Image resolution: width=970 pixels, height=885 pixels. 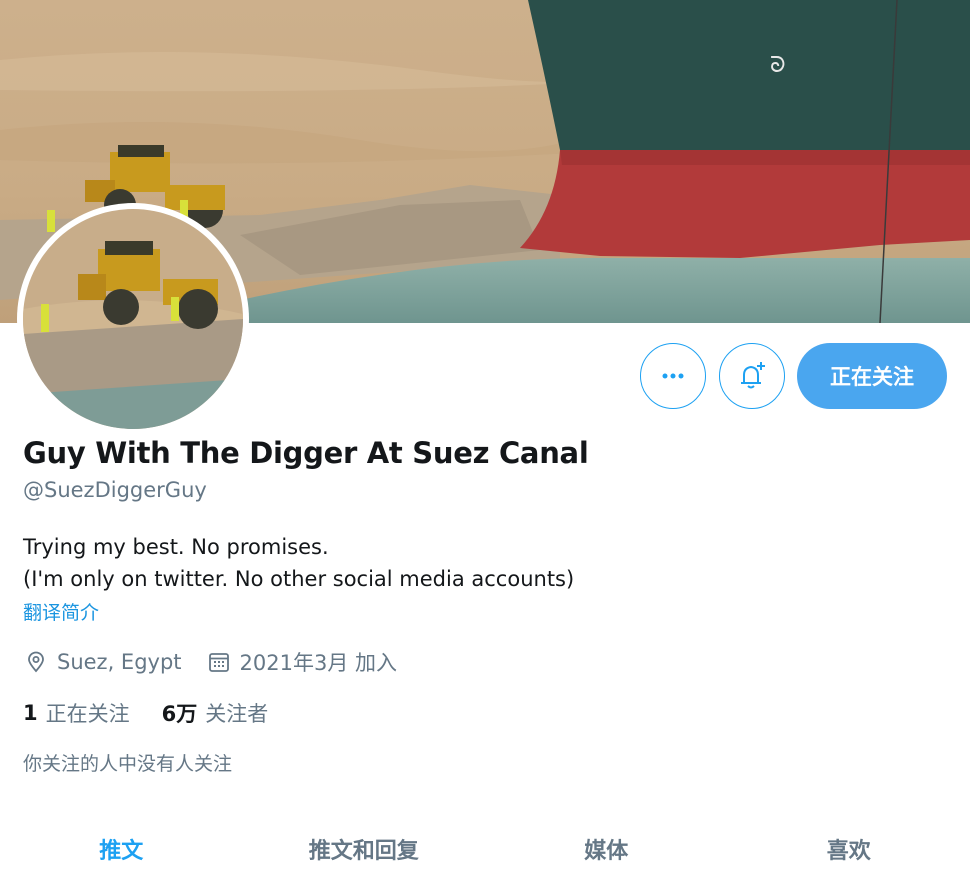 I want to click on following-count: 1, so click(x=30, y=713).